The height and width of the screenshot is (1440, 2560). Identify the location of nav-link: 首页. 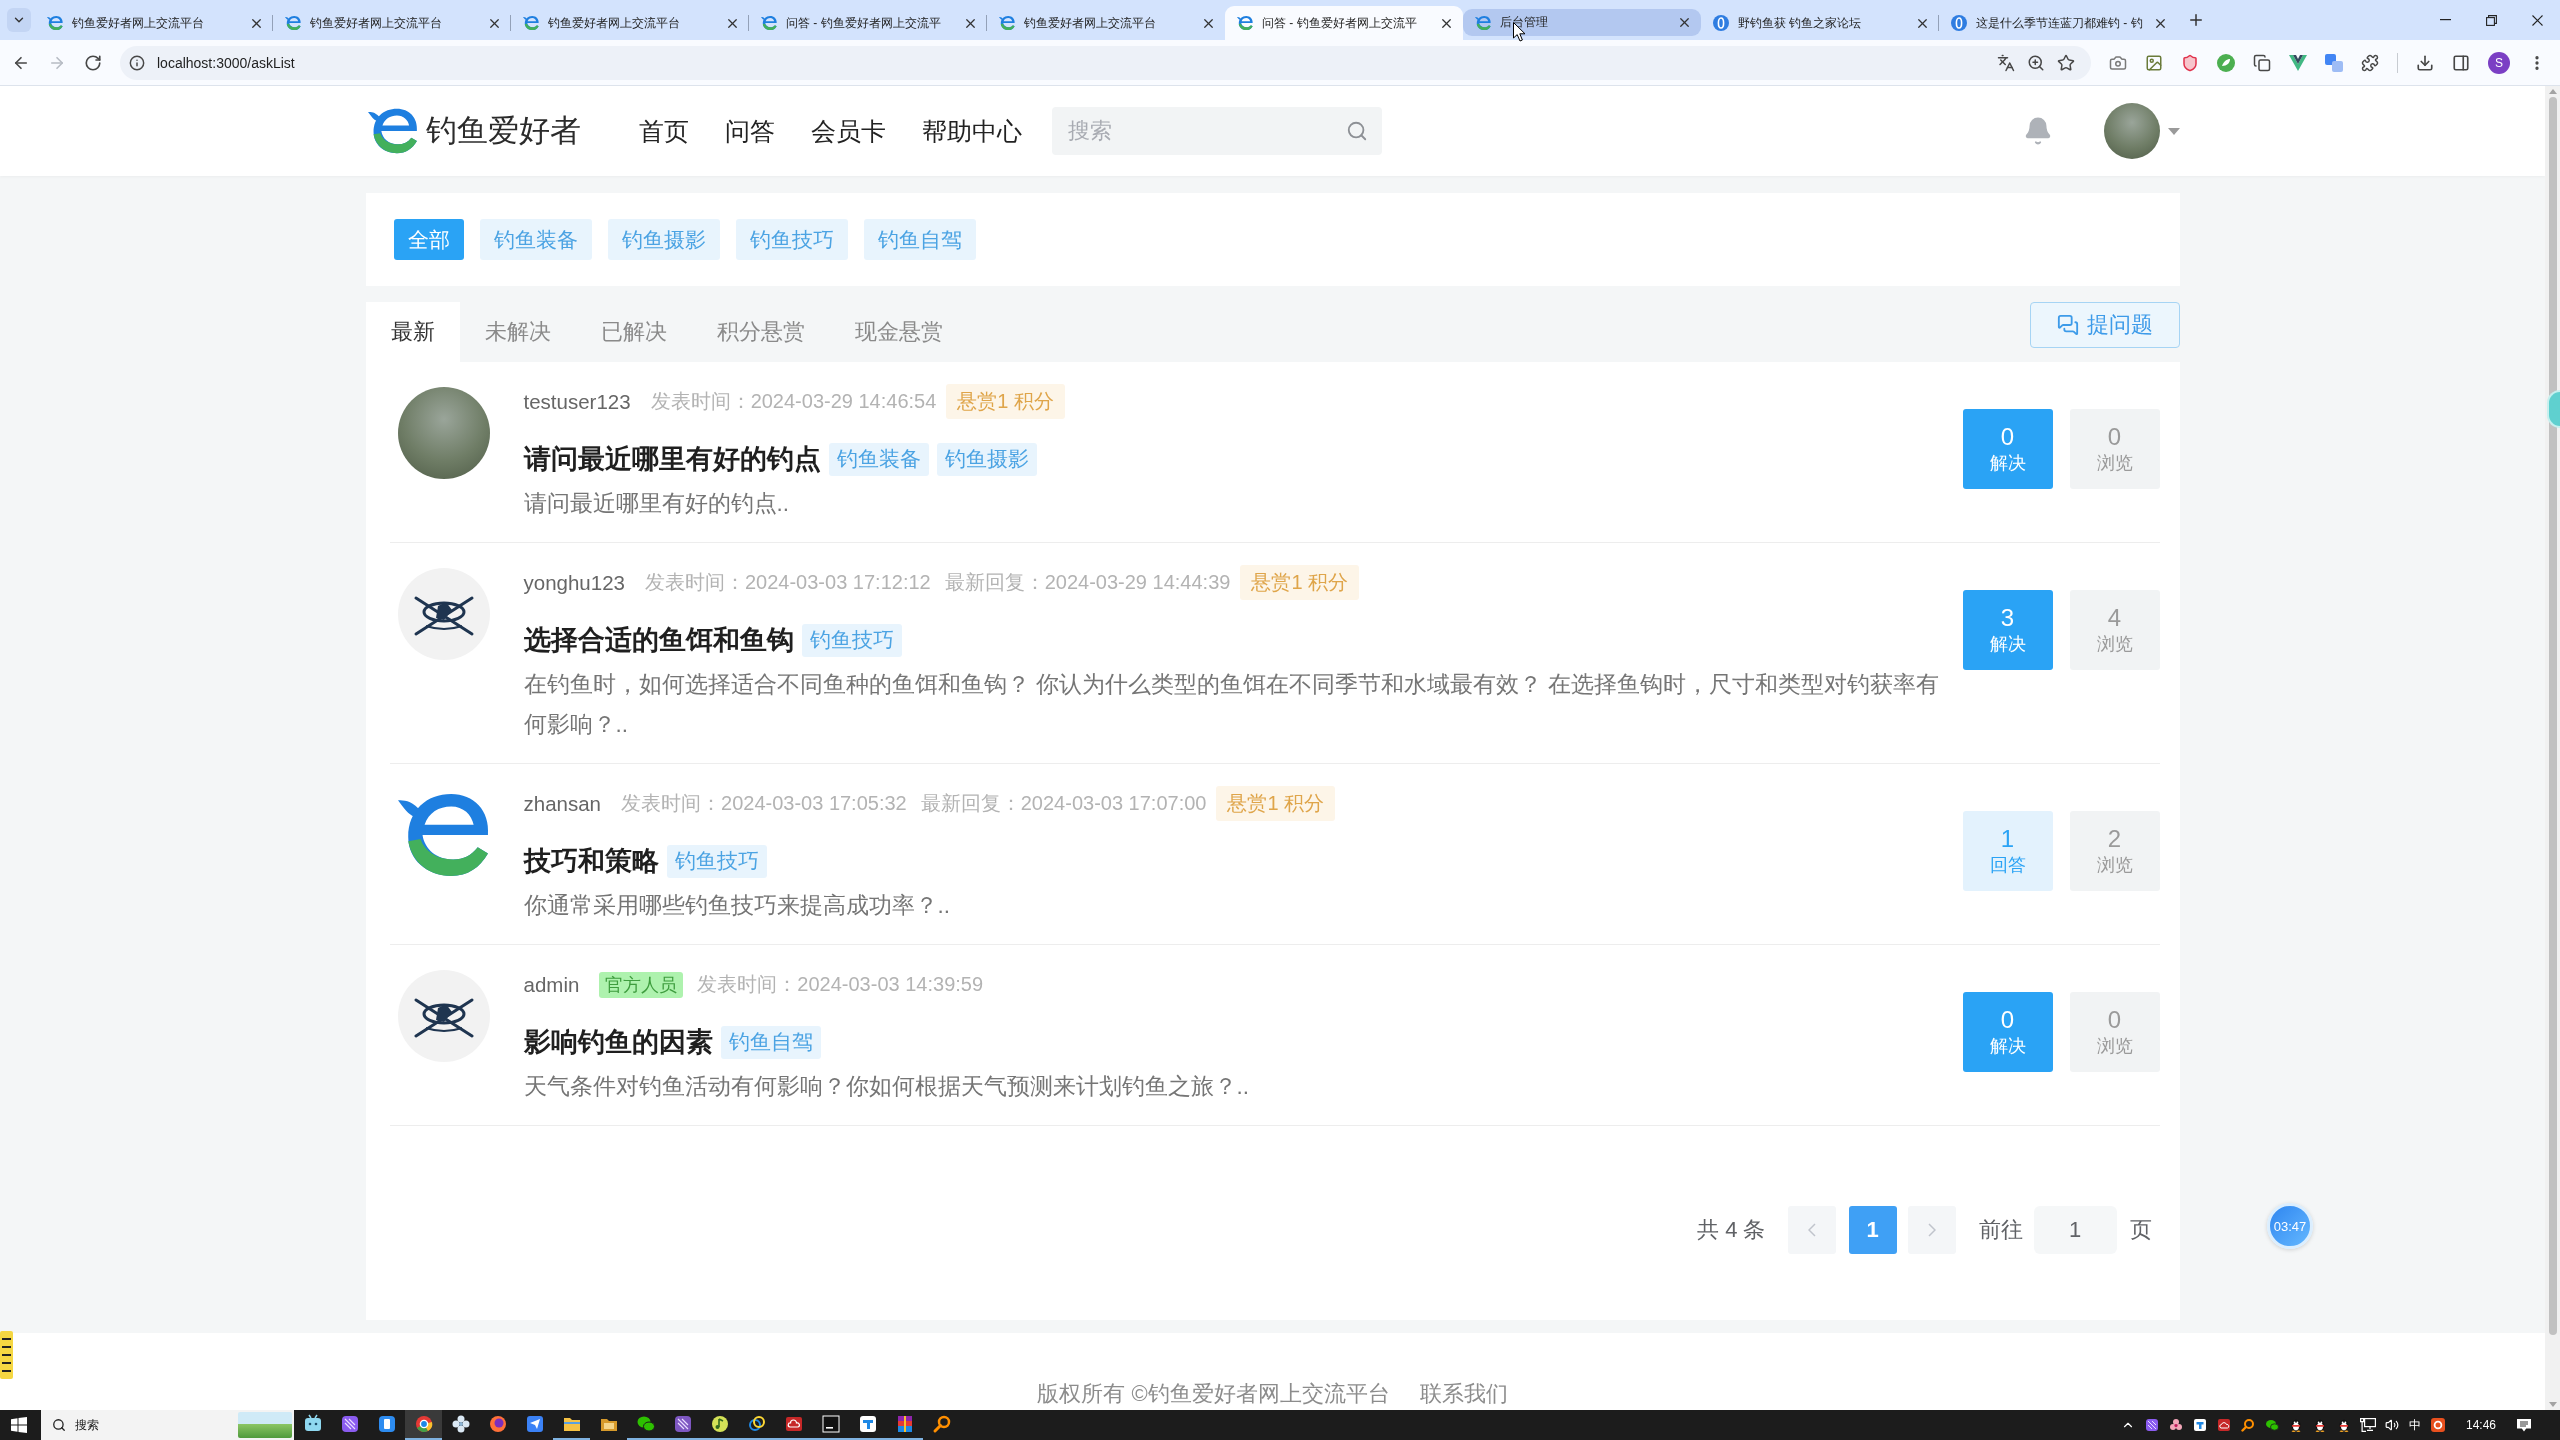
(663, 131).